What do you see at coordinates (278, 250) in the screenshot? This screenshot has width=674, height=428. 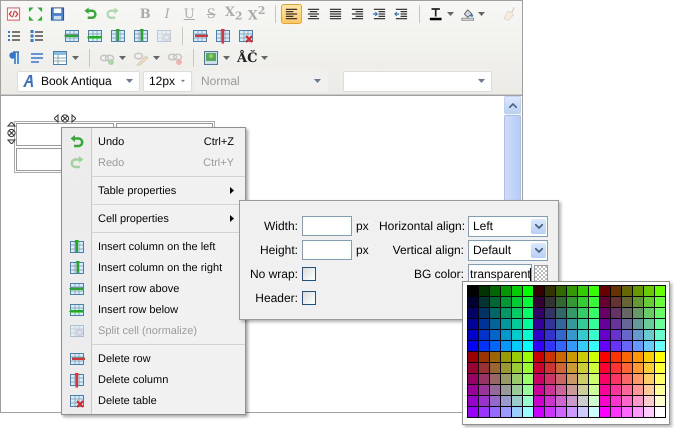 I see `field-label: Height:` at bounding box center [278, 250].